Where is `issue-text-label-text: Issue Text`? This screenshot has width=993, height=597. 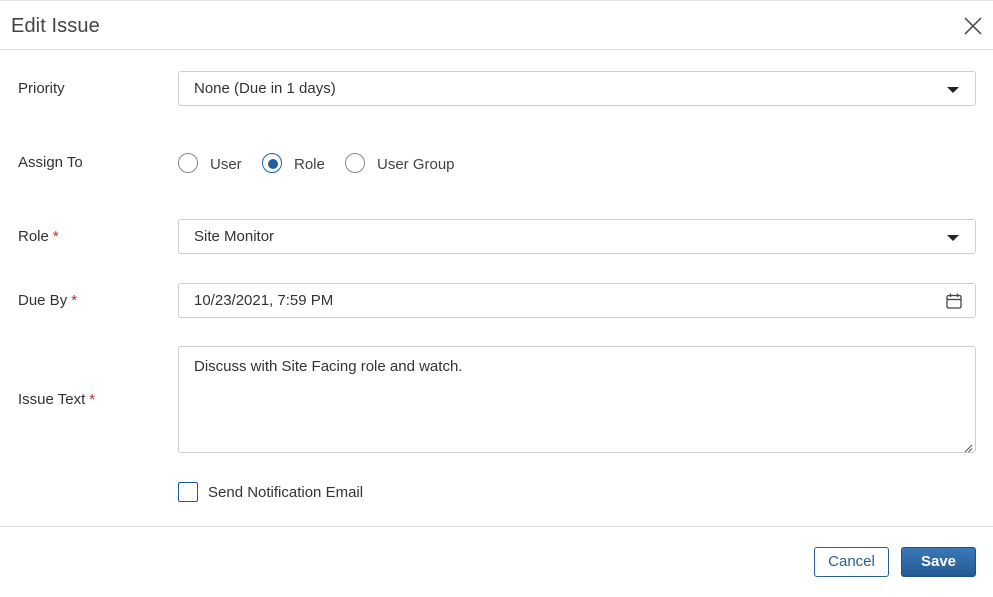
issue-text-label-text: Issue Text is located at coordinates (52, 399).